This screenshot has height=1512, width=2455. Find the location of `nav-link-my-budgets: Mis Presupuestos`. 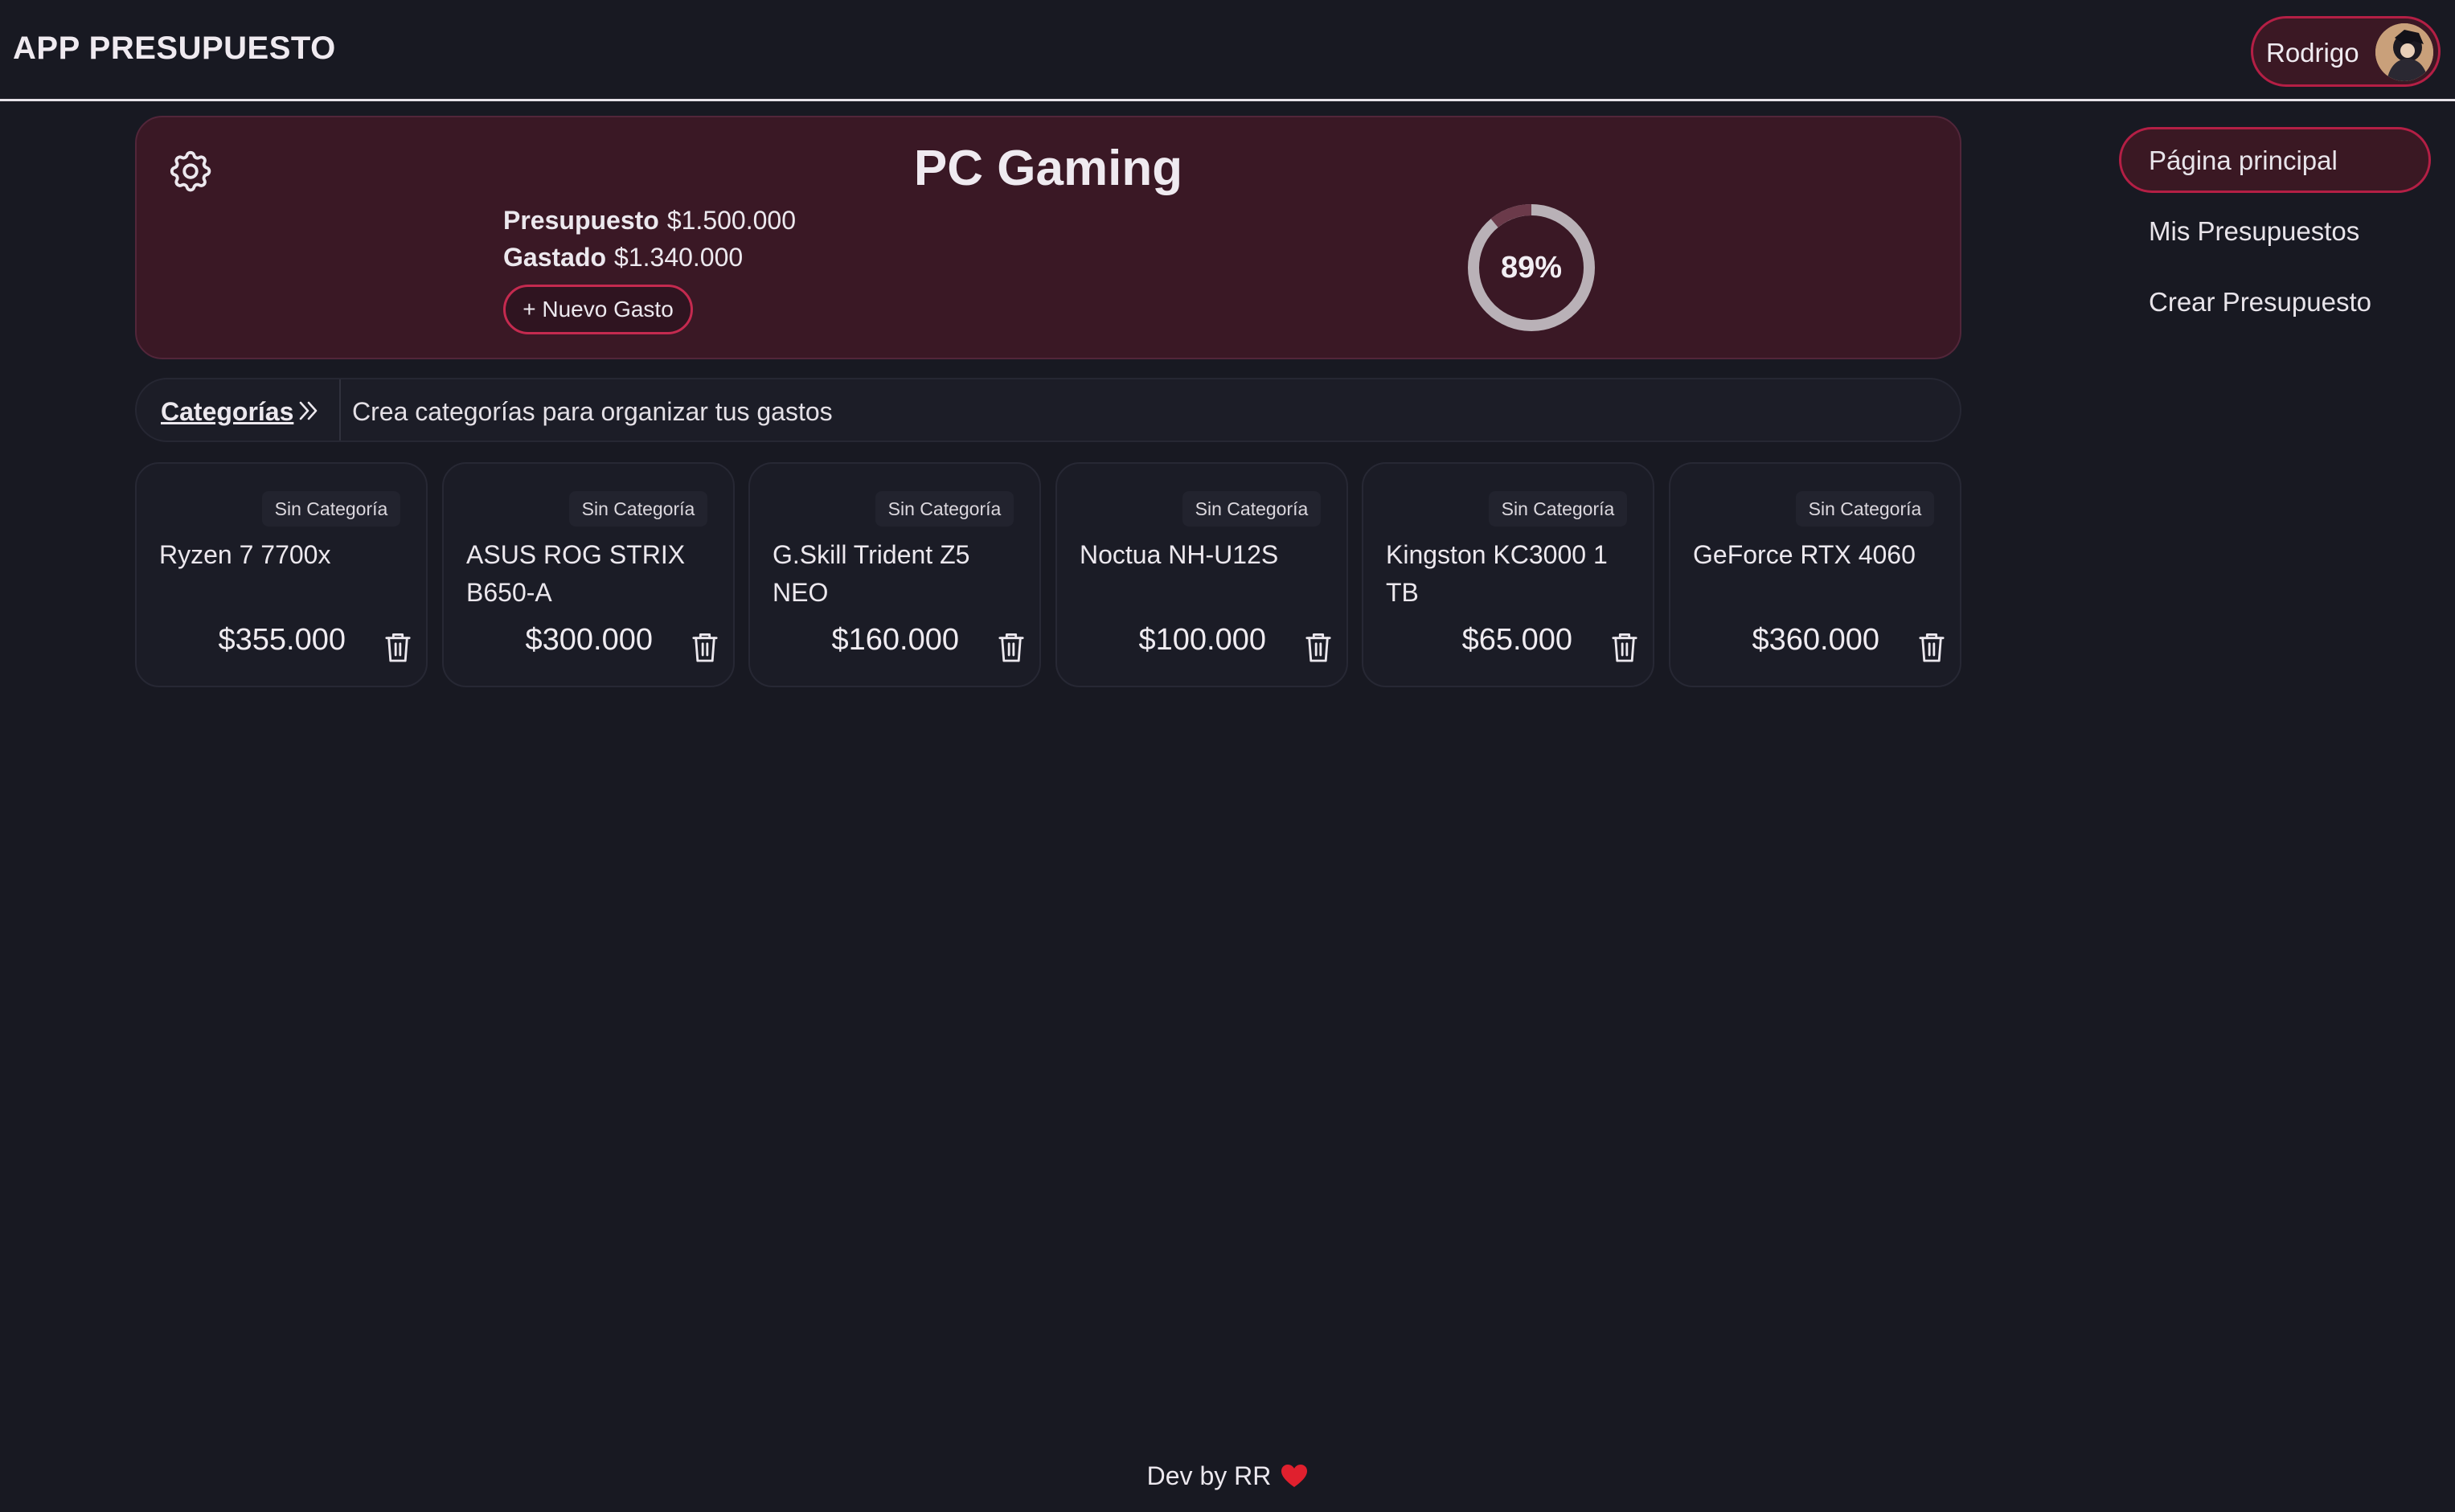

nav-link-my-budgets: Mis Presupuestos is located at coordinates (2275, 231).